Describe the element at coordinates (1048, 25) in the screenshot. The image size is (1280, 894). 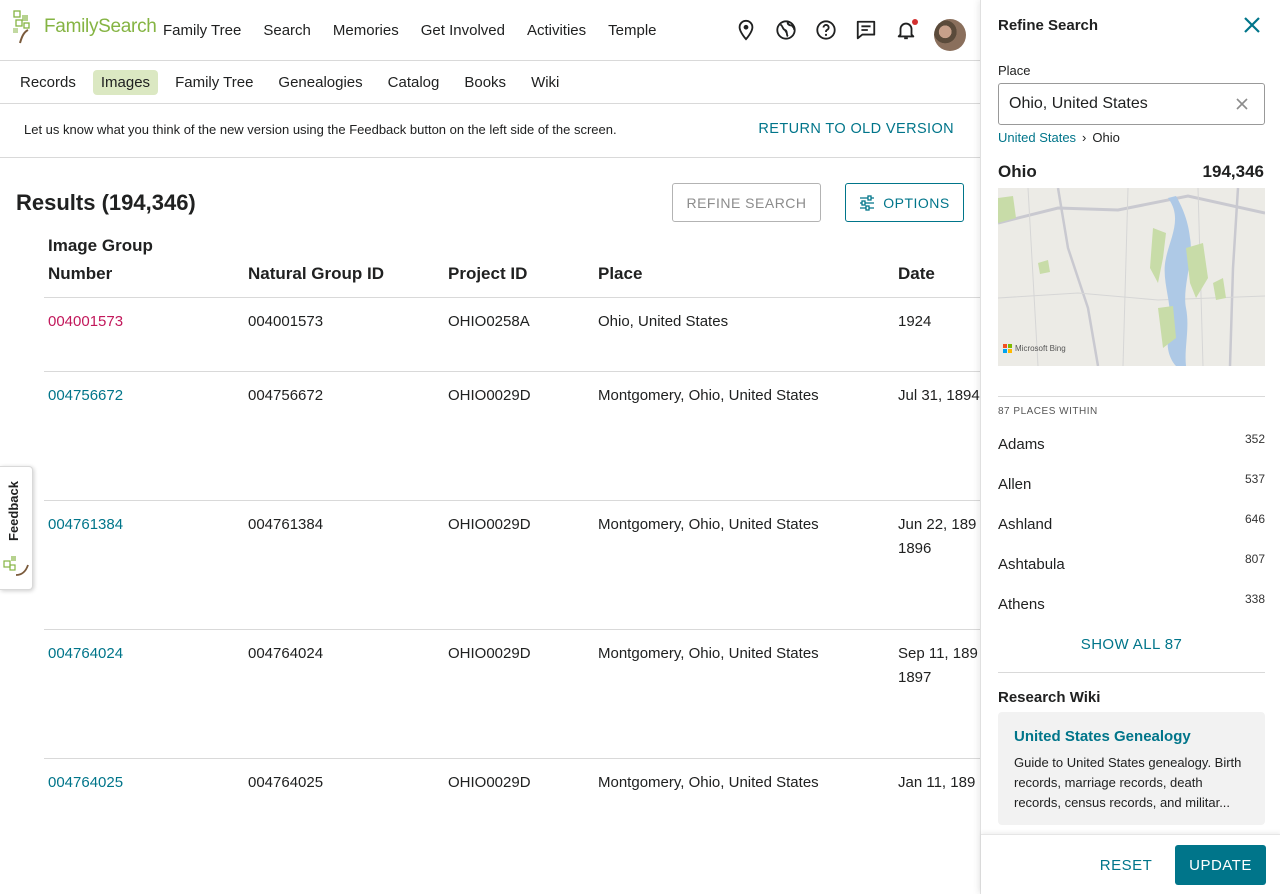
I see `panel-title: Refine Search` at that location.